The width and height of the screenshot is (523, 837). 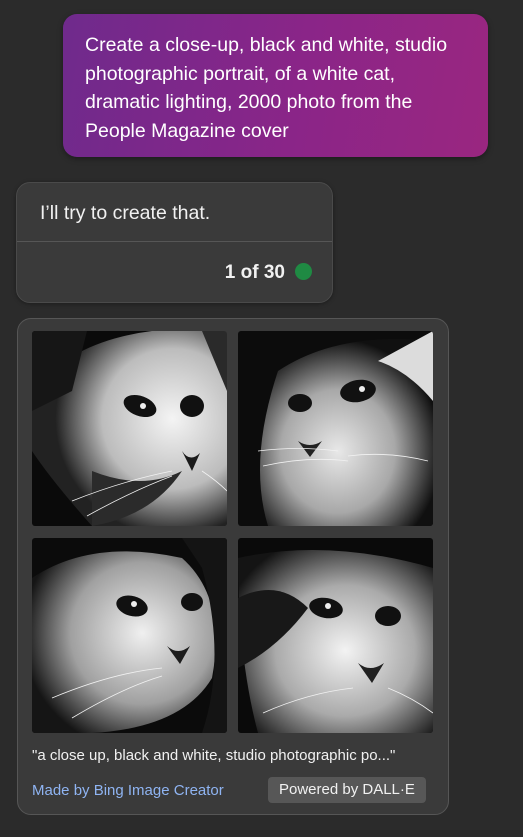 I want to click on status-dot-icon, so click(x=303, y=271).